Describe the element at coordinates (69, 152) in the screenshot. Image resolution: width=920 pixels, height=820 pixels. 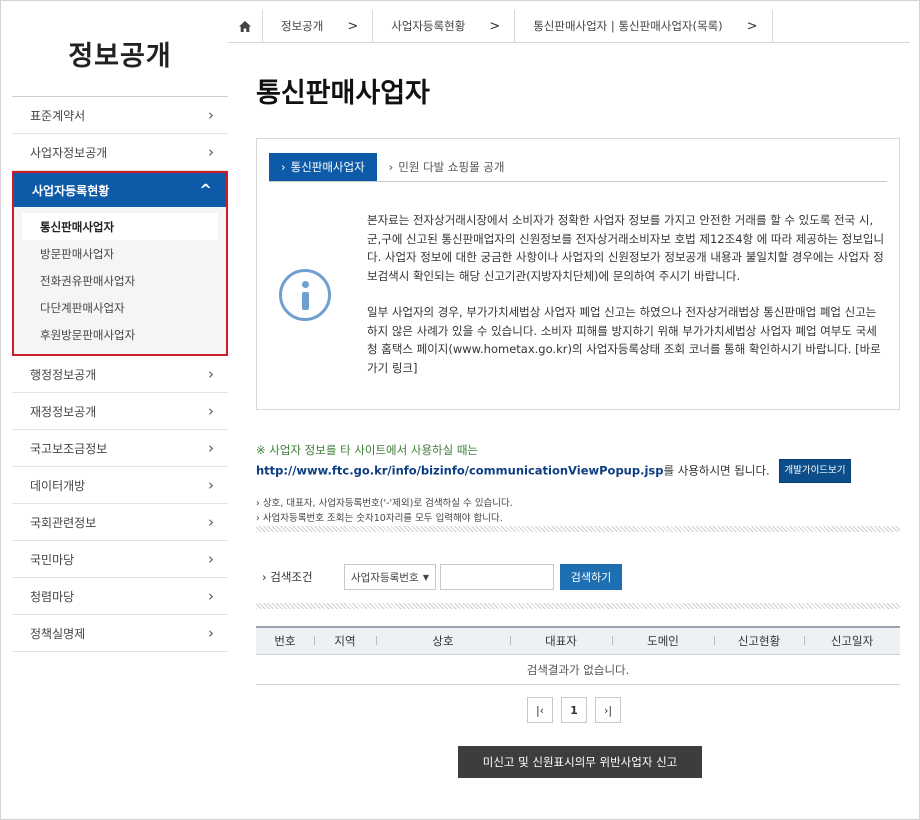
I see `sidebar-item-label: 사업자정보공개` at that location.